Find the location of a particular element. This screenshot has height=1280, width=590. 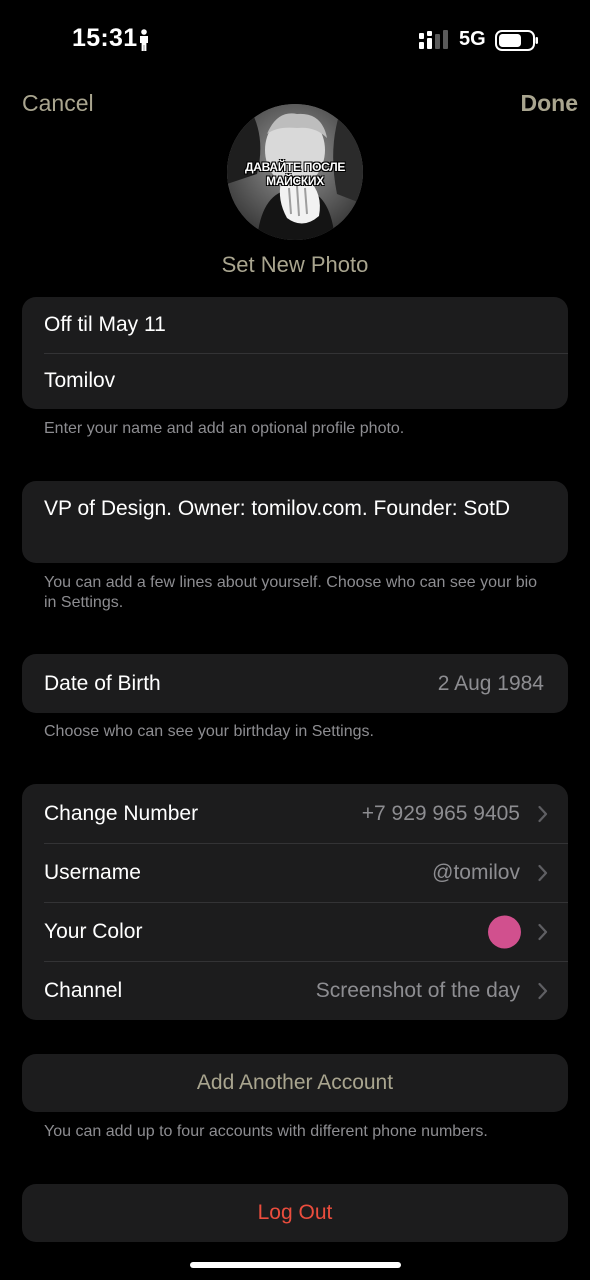

date-of-birth-row: Date of Birth 2 Aug 1984 is located at coordinates (295, 683).